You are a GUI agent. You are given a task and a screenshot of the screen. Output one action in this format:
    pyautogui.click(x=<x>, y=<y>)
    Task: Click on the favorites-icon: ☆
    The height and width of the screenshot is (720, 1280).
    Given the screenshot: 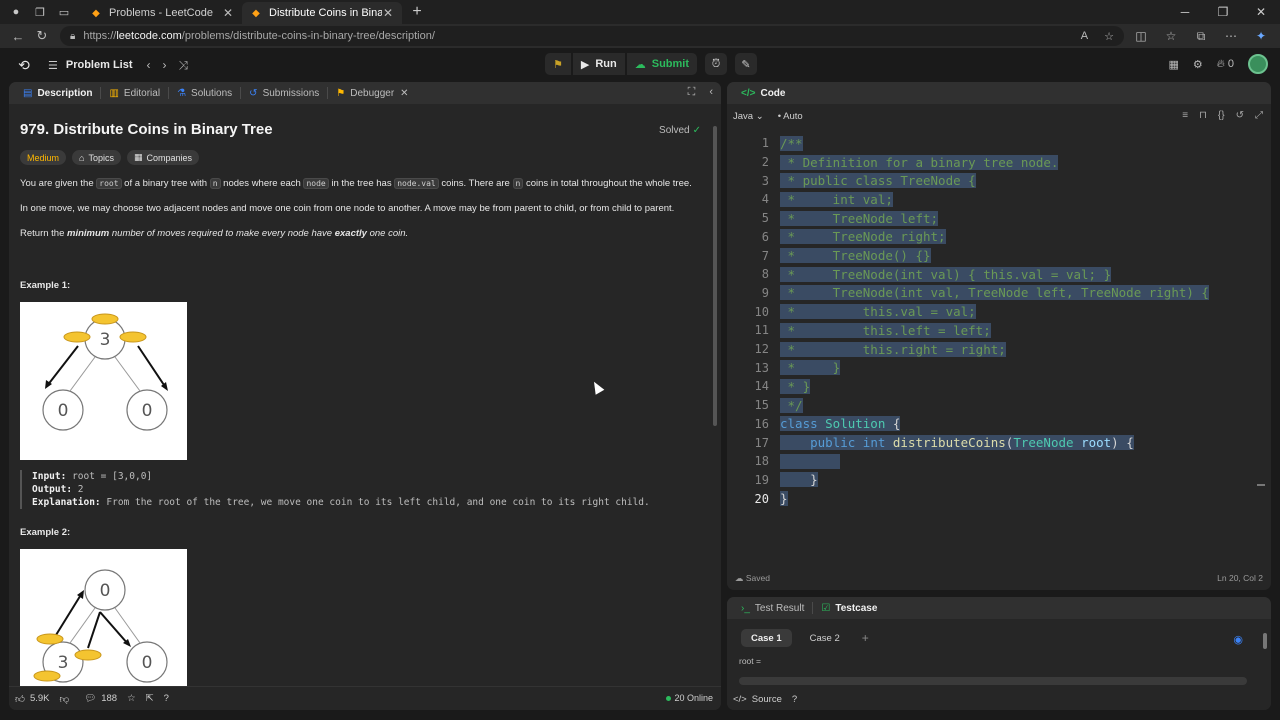 What is the action you would take?
    pyautogui.click(x=1171, y=36)
    